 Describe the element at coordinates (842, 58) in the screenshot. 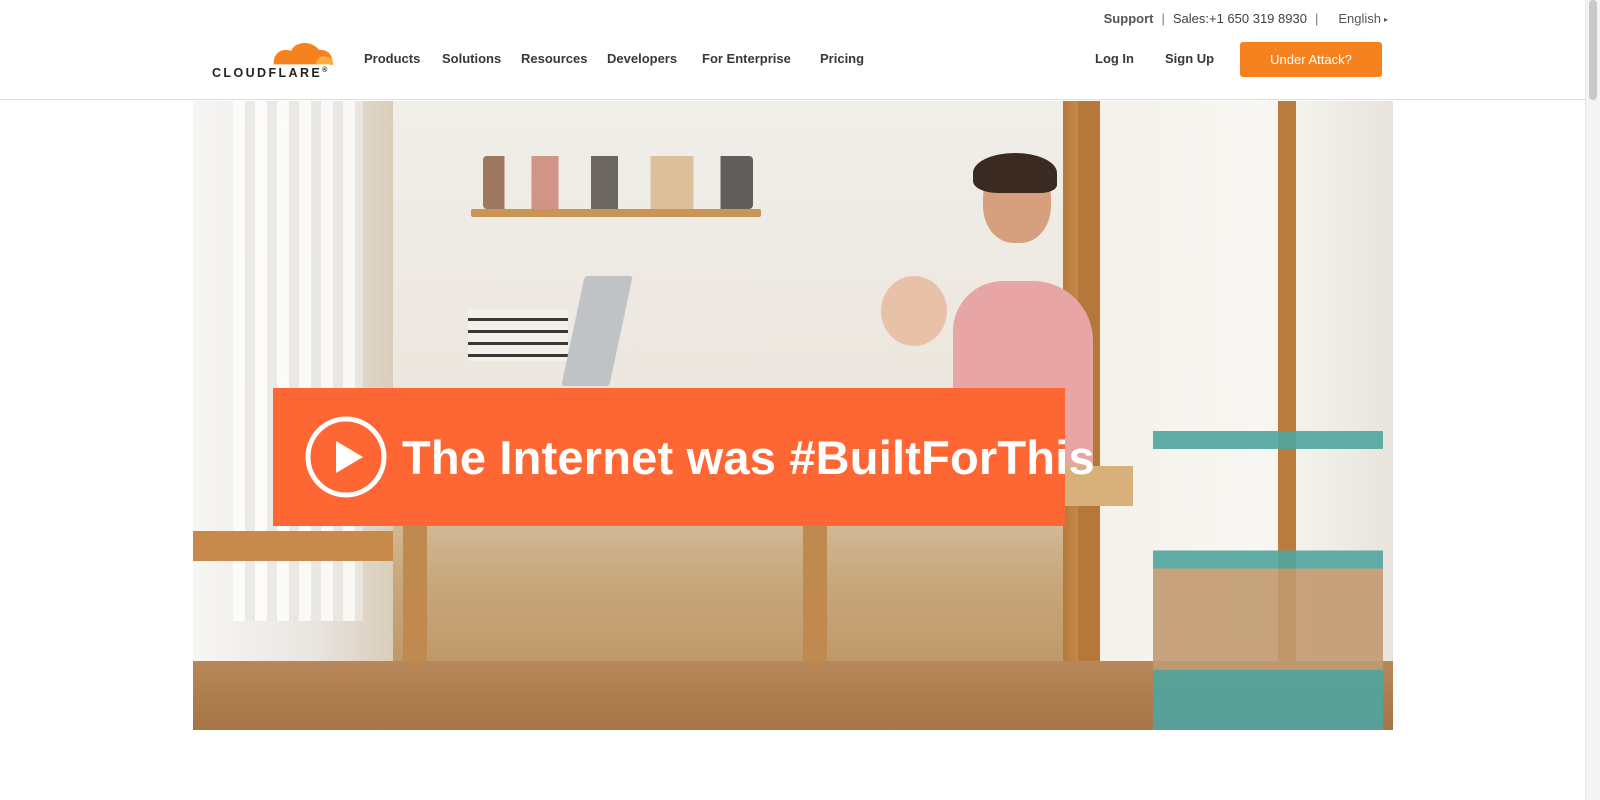

I see `nav-item-pricing: Pricing` at that location.